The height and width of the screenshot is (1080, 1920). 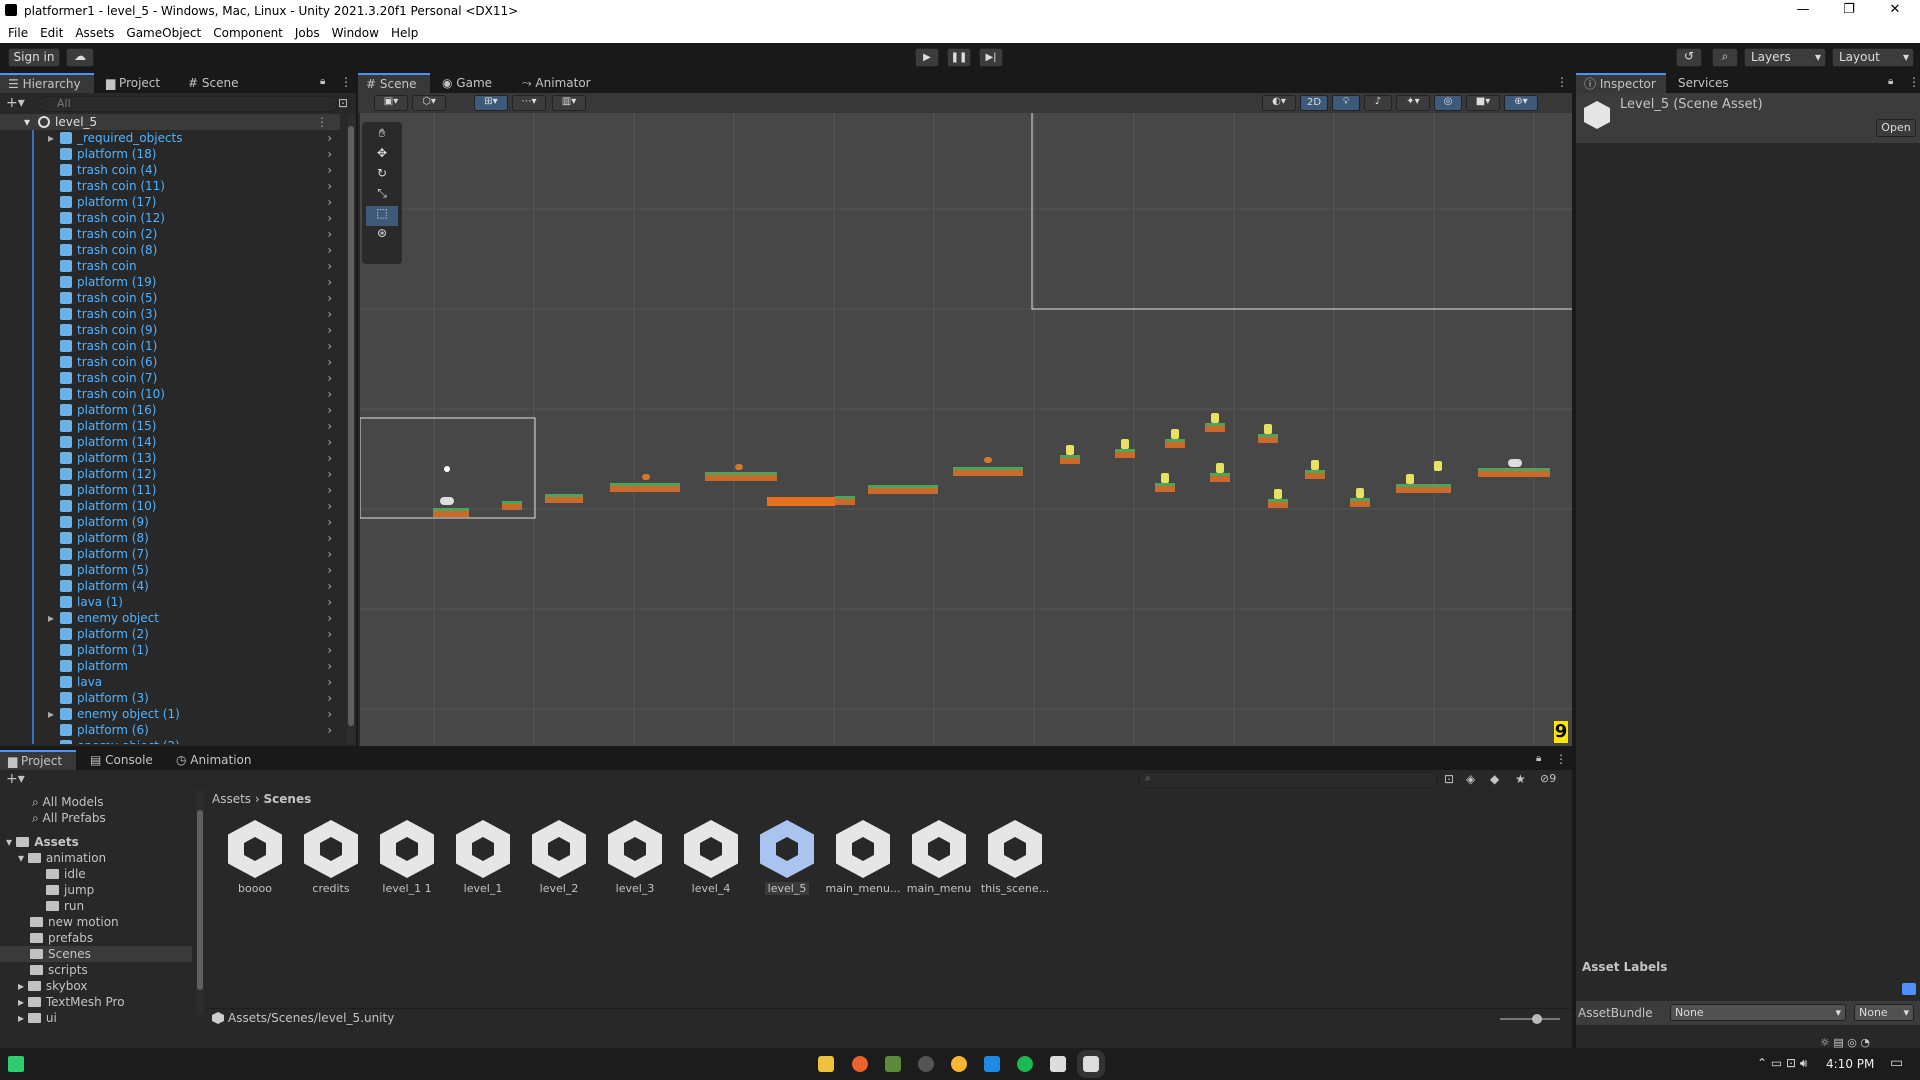 What do you see at coordinates (170, 650) in the screenshot?
I see `hierarchy-item: platform (1) ›` at bounding box center [170, 650].